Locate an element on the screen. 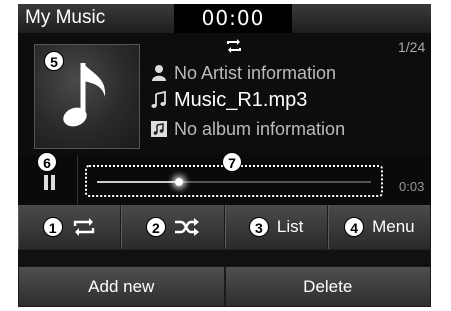 The image size is (451, 311). bottom-bar: Add new Delete is located at coordinates (224, 286).